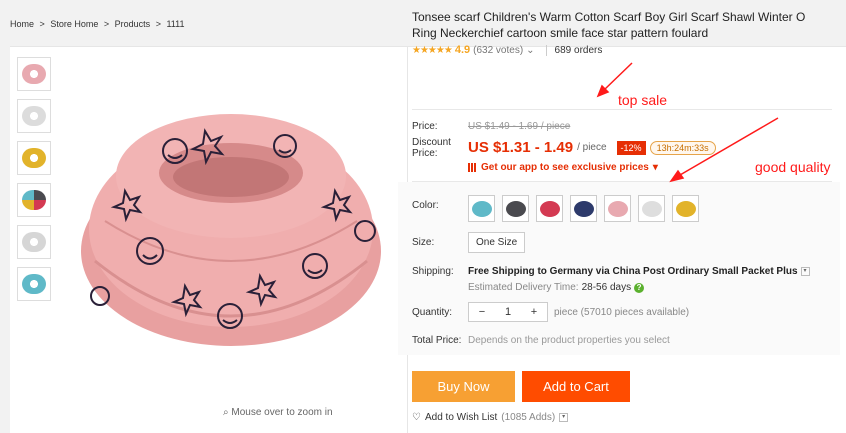 The height and width of the screenshot is (433, 846). Describe the element at coordinates (425, 126) in the screenshot. I see `price-label: Price:` at that location.